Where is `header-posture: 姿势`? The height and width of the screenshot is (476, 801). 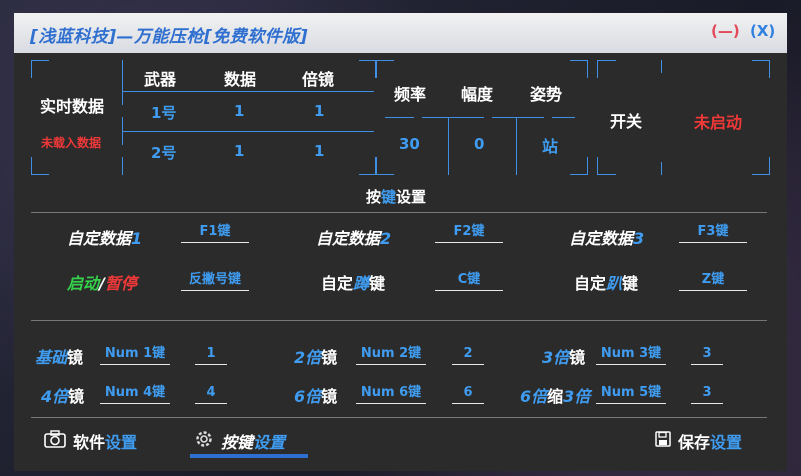 header-posture: 姿势 is located at coordinates (546, 94).